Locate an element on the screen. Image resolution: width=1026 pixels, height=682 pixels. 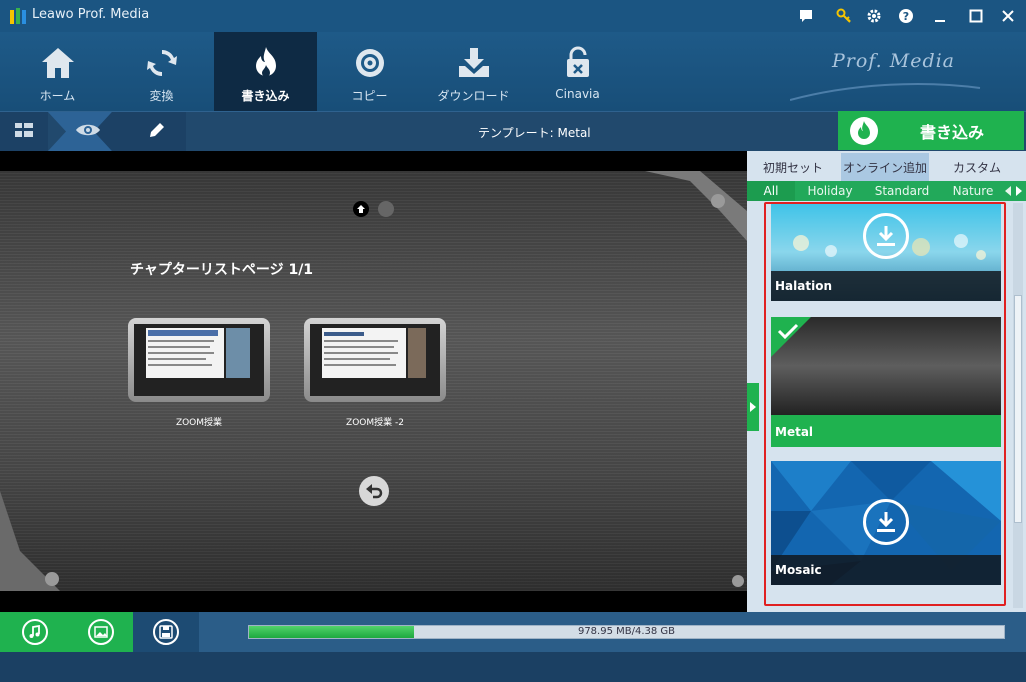
nav-download-label: ダウンロード is located at coordinates (473, 96).